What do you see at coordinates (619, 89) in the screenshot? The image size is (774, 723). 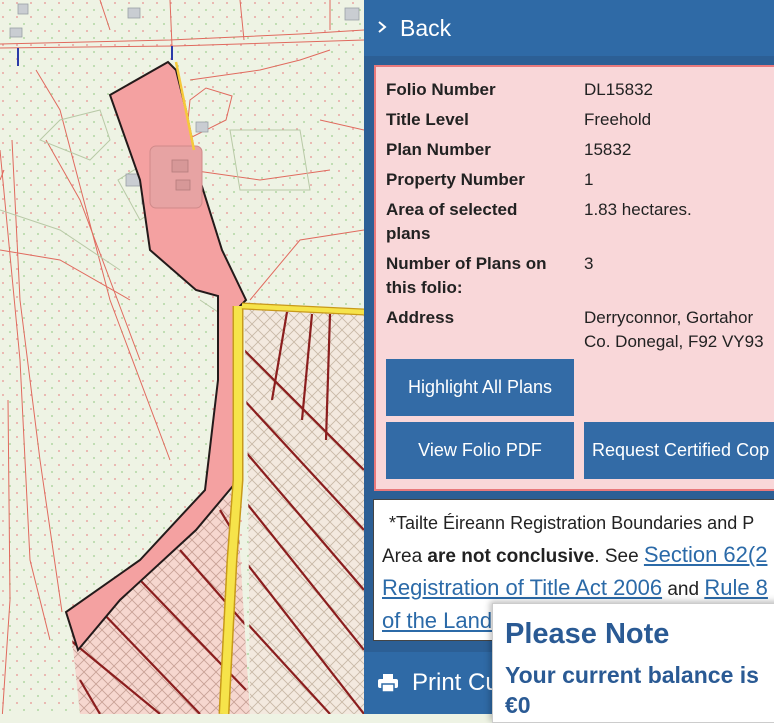 I see `folio-number-value: DL15832` at bounding box center [619, 89].